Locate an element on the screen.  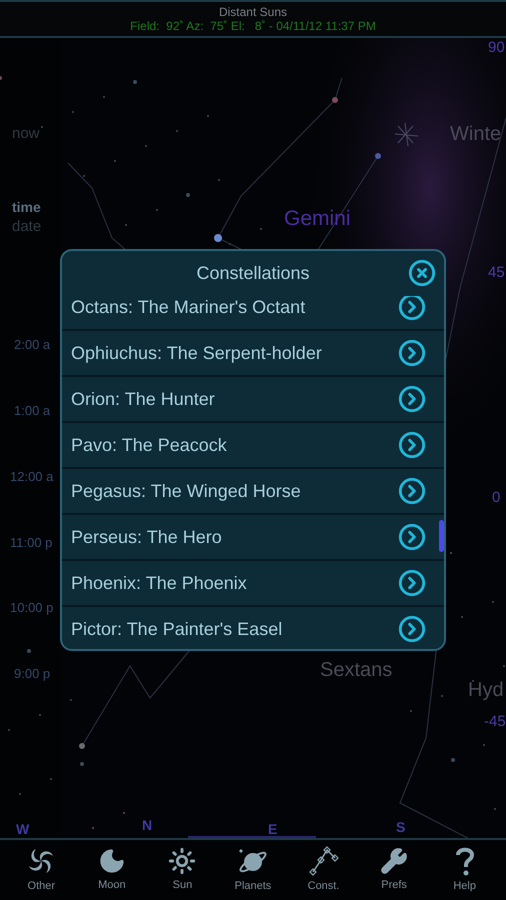
time-scale-label: 1:00 a is located at coordinates (32, 410).